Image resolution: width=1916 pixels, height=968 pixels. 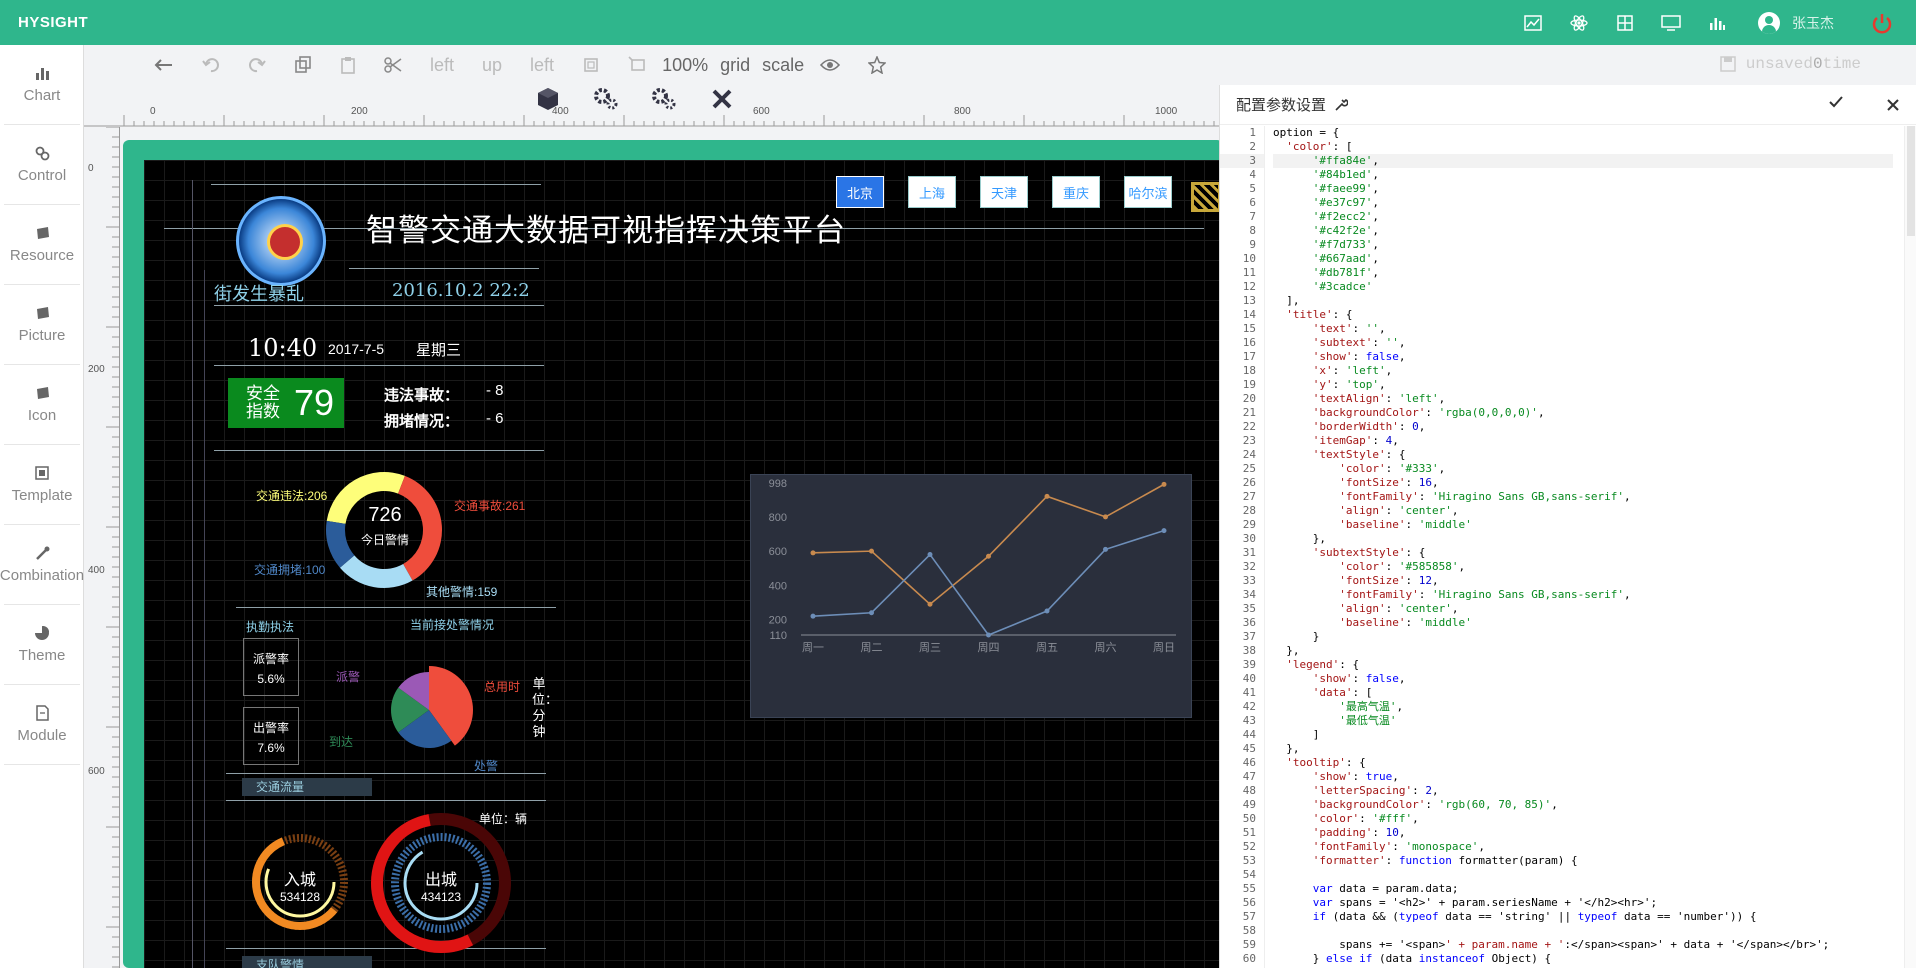 I want to click on line-chart-icon, so click(x=1533, y=22).